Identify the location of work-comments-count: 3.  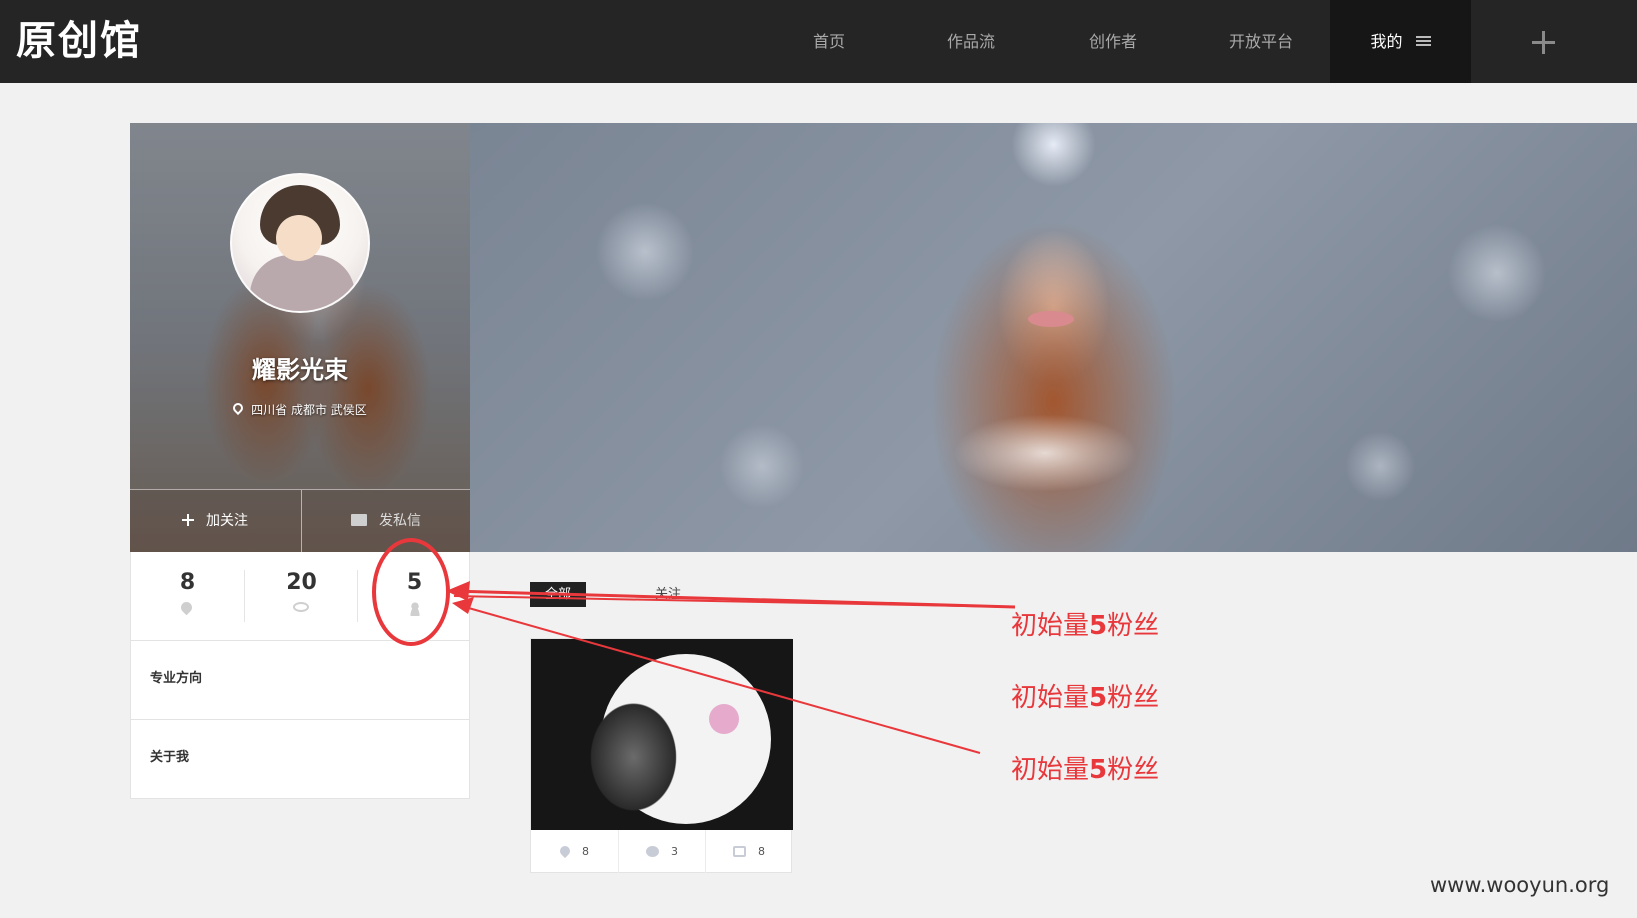
(674, 851).